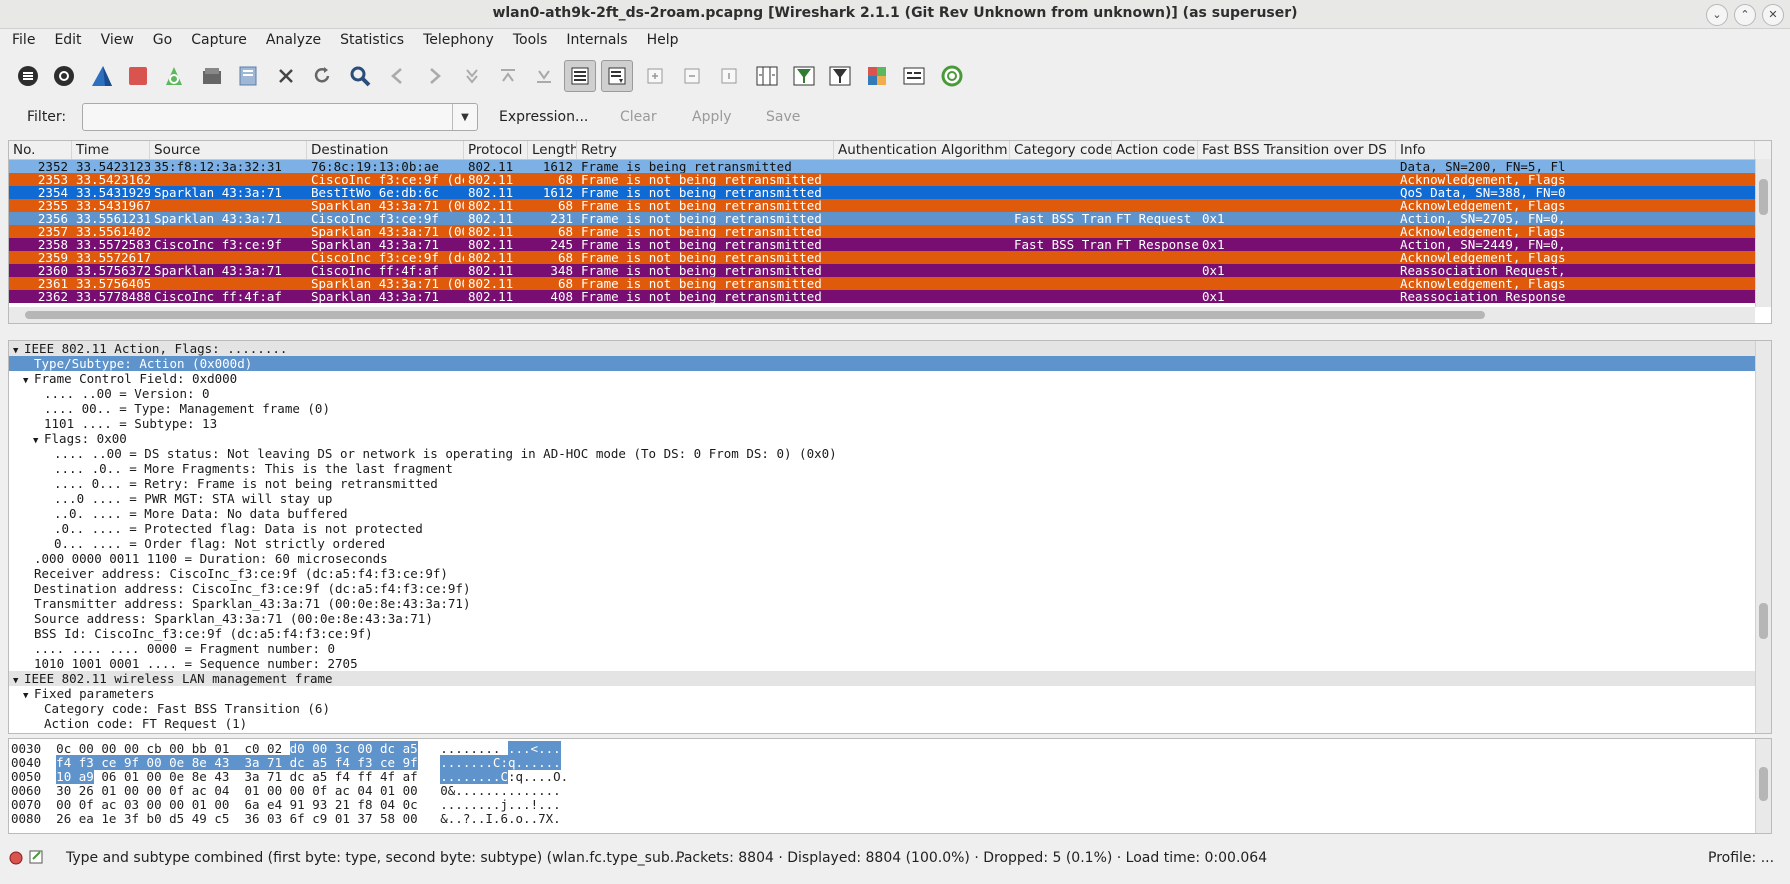 Image resolution: width=1790 pixels, height=884 pixels. I want to click on menu-edit: Edit, so click(65, 40).